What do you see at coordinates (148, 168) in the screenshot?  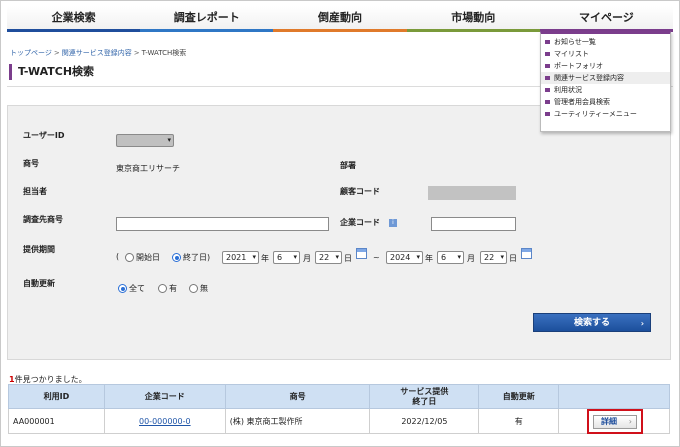 I see `company-name-value: 東京商工リサーチ` at bounding box center [148, 168].